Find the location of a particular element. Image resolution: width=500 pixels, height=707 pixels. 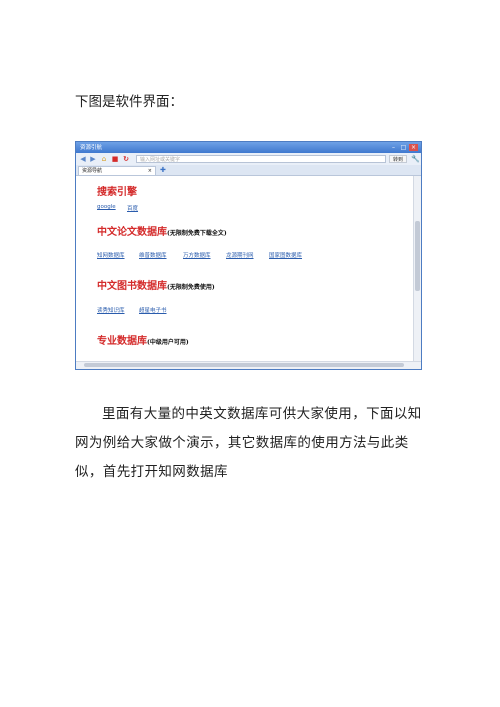

wrench-icon: 🔧 is located at coordinates (415, 159).